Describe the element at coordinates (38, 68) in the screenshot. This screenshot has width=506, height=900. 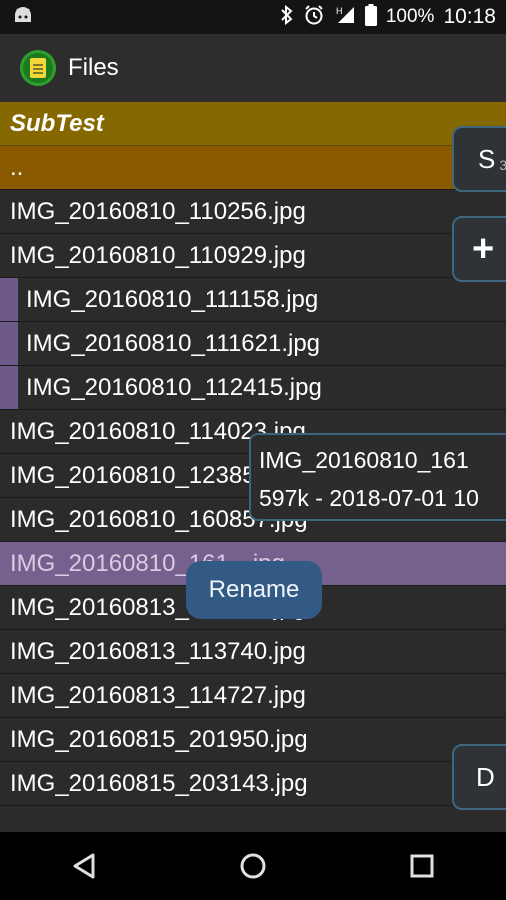
I see `files-app-icon` at that location.